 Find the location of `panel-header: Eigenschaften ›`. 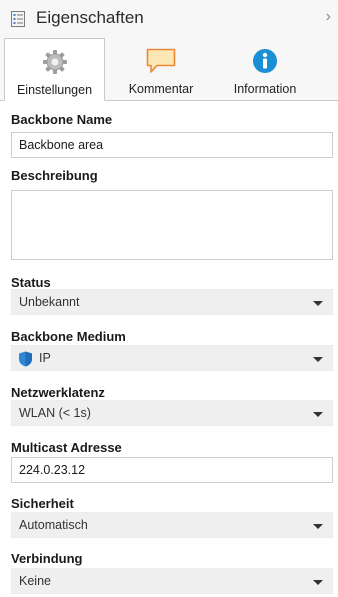

panel-header: Eigenschaften › is located at coordinates (169, 19).